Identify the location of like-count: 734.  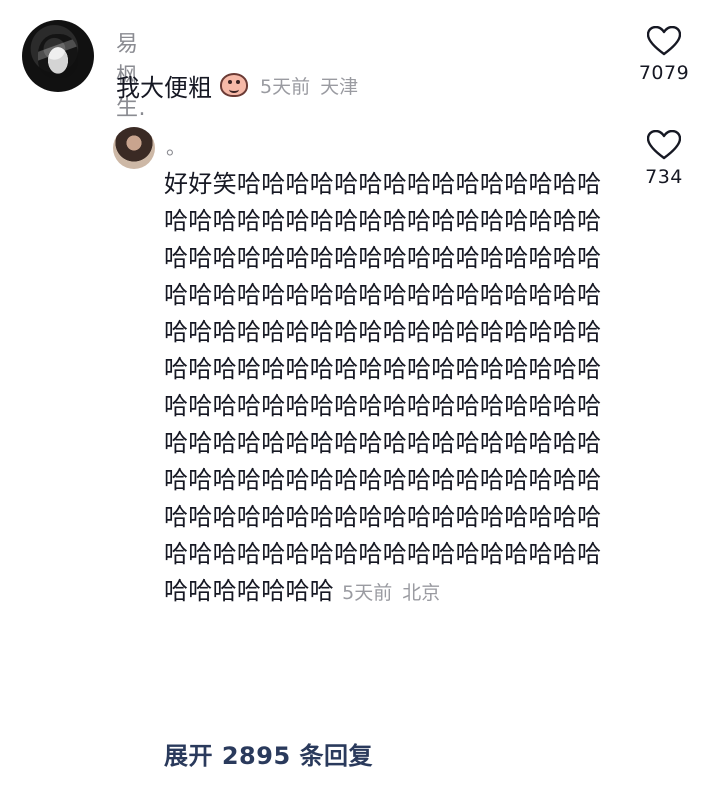
(664, 177).